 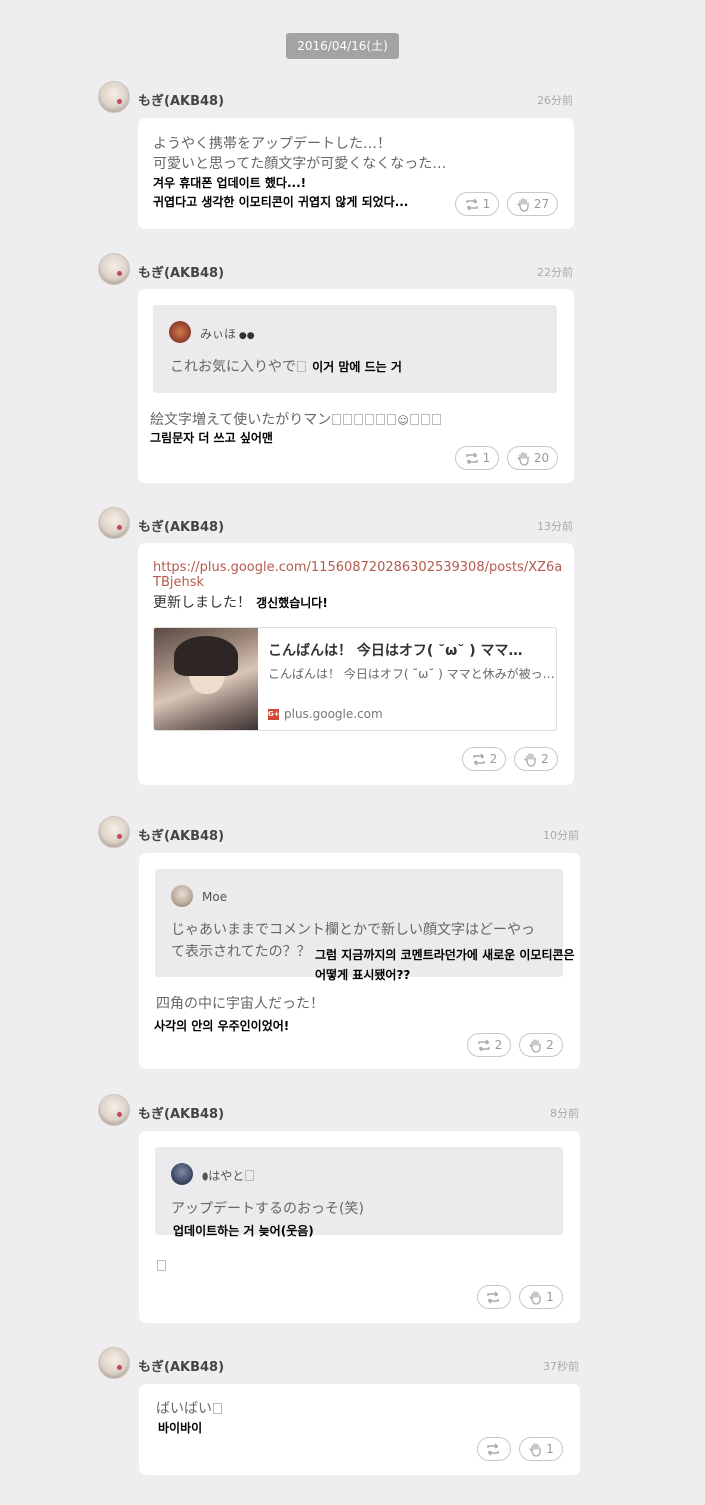 What do you see at coordinates (541, 458) in the screenshot?
I see `like-count: 20` at bounding box center [541, 458].